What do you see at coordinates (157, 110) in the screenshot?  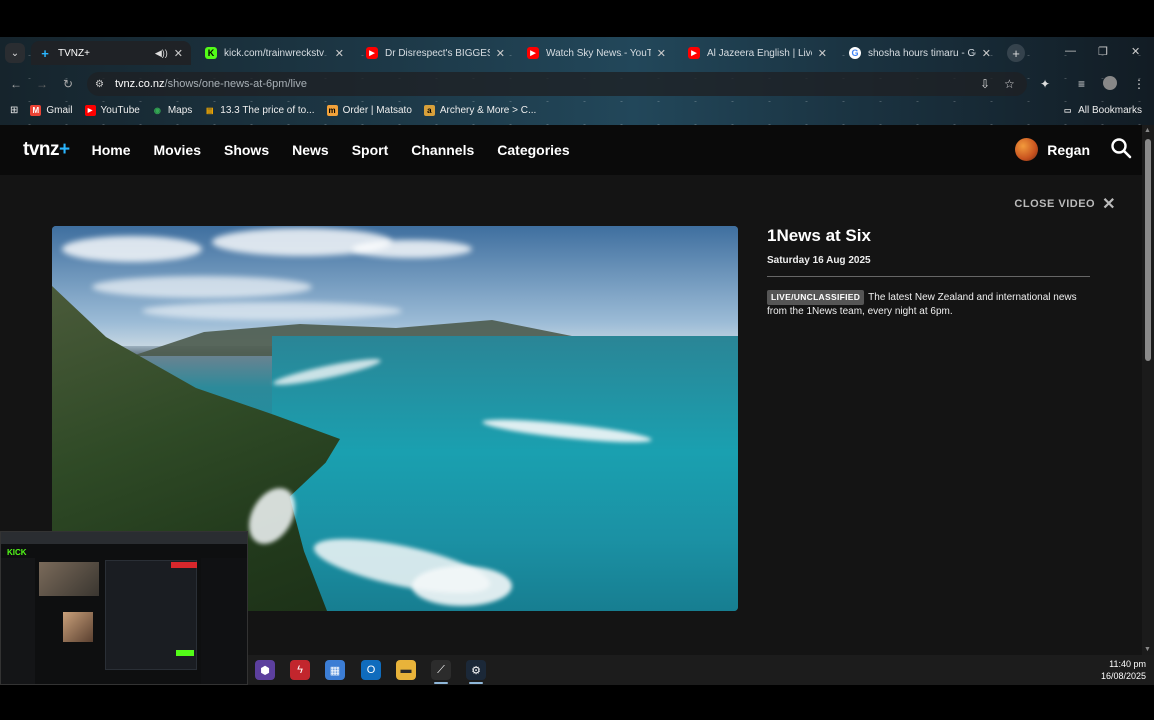 I see `maps-icon: ◉` at bounding box center [157, 110].